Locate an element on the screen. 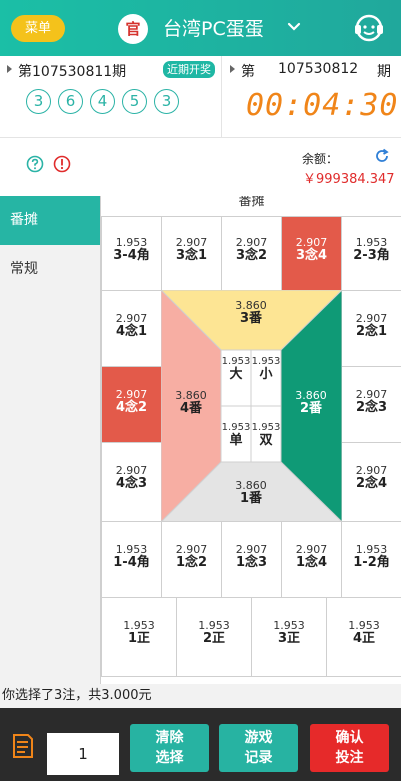 The width and height of the screenshot is (401, 781). result-ball: 5 is located at coordinates (134, 101).